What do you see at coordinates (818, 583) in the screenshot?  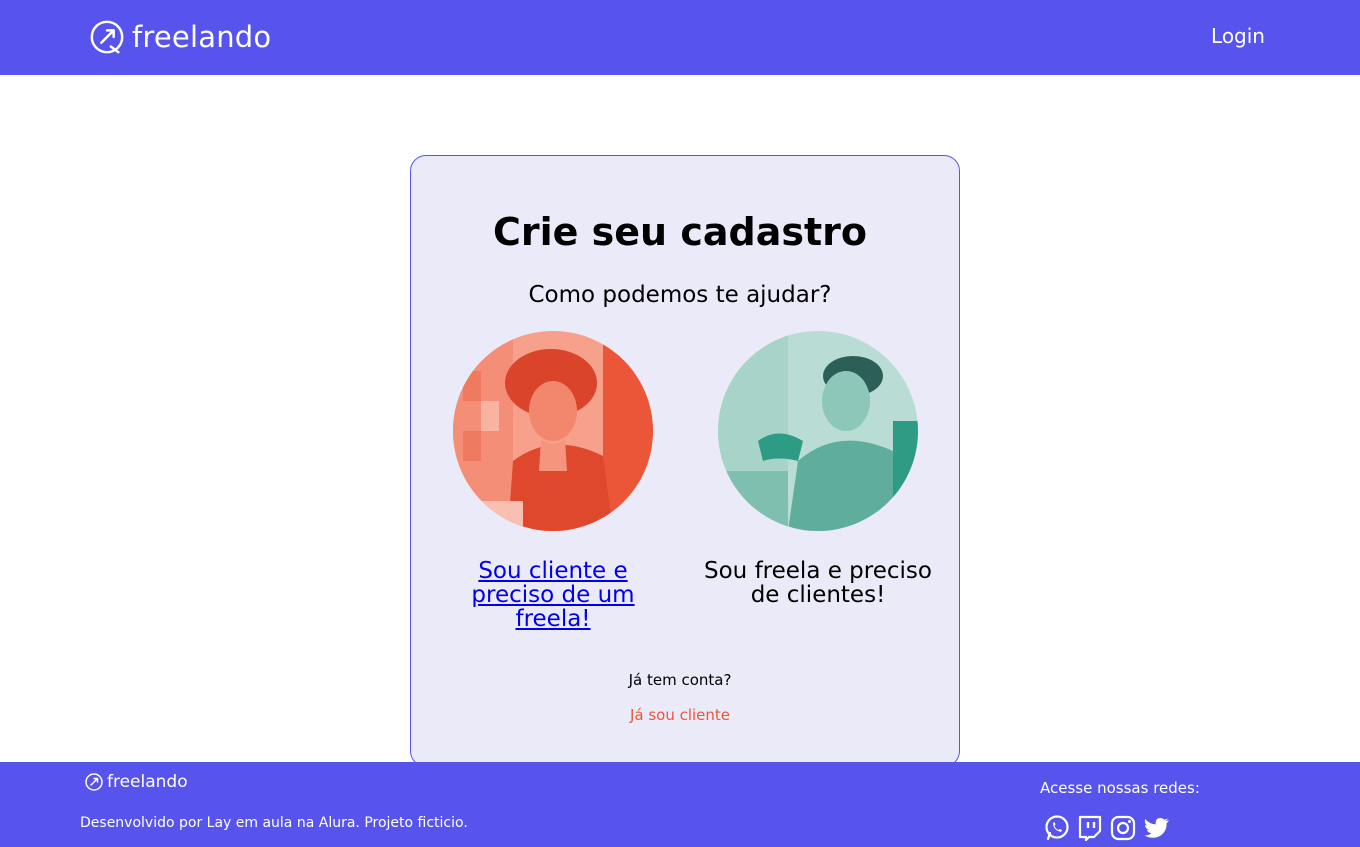 I see `freela-option-text: Sou freela e preciso de clientes!` at bounding box center [818, 583].